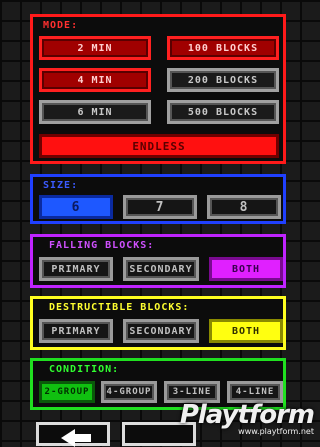 This screenshot has height=447, width=320. What do you see at coordinates (246, 331) in the screenshot?
I see `destructible-both-button: BOTH` at bounding box center [246, 331].